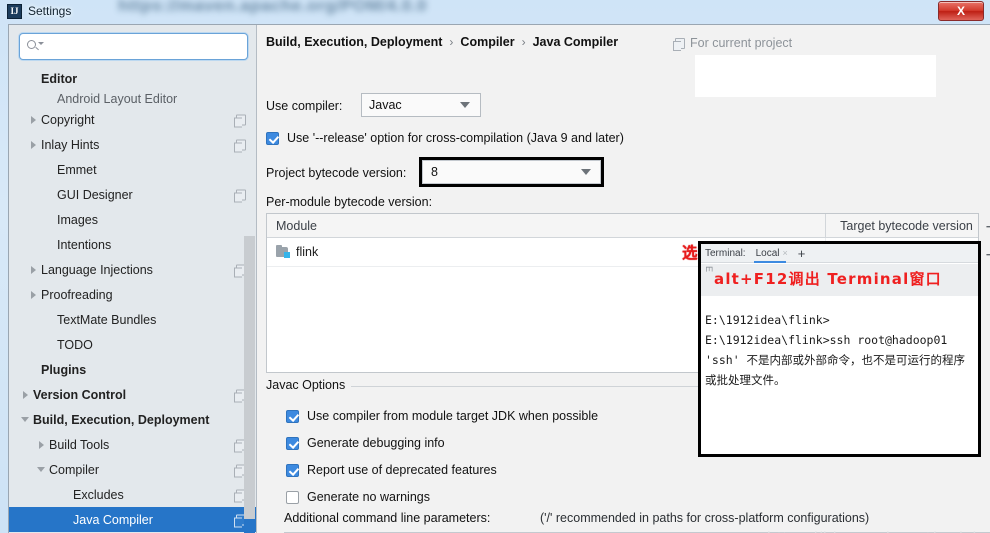 The width and height of the screenshot is (990, 533). What do you see at coordinates (132, 244) in the screenshot?
I see `sidebar-item-intentions: Intentions` at bounding box center [132, 244].